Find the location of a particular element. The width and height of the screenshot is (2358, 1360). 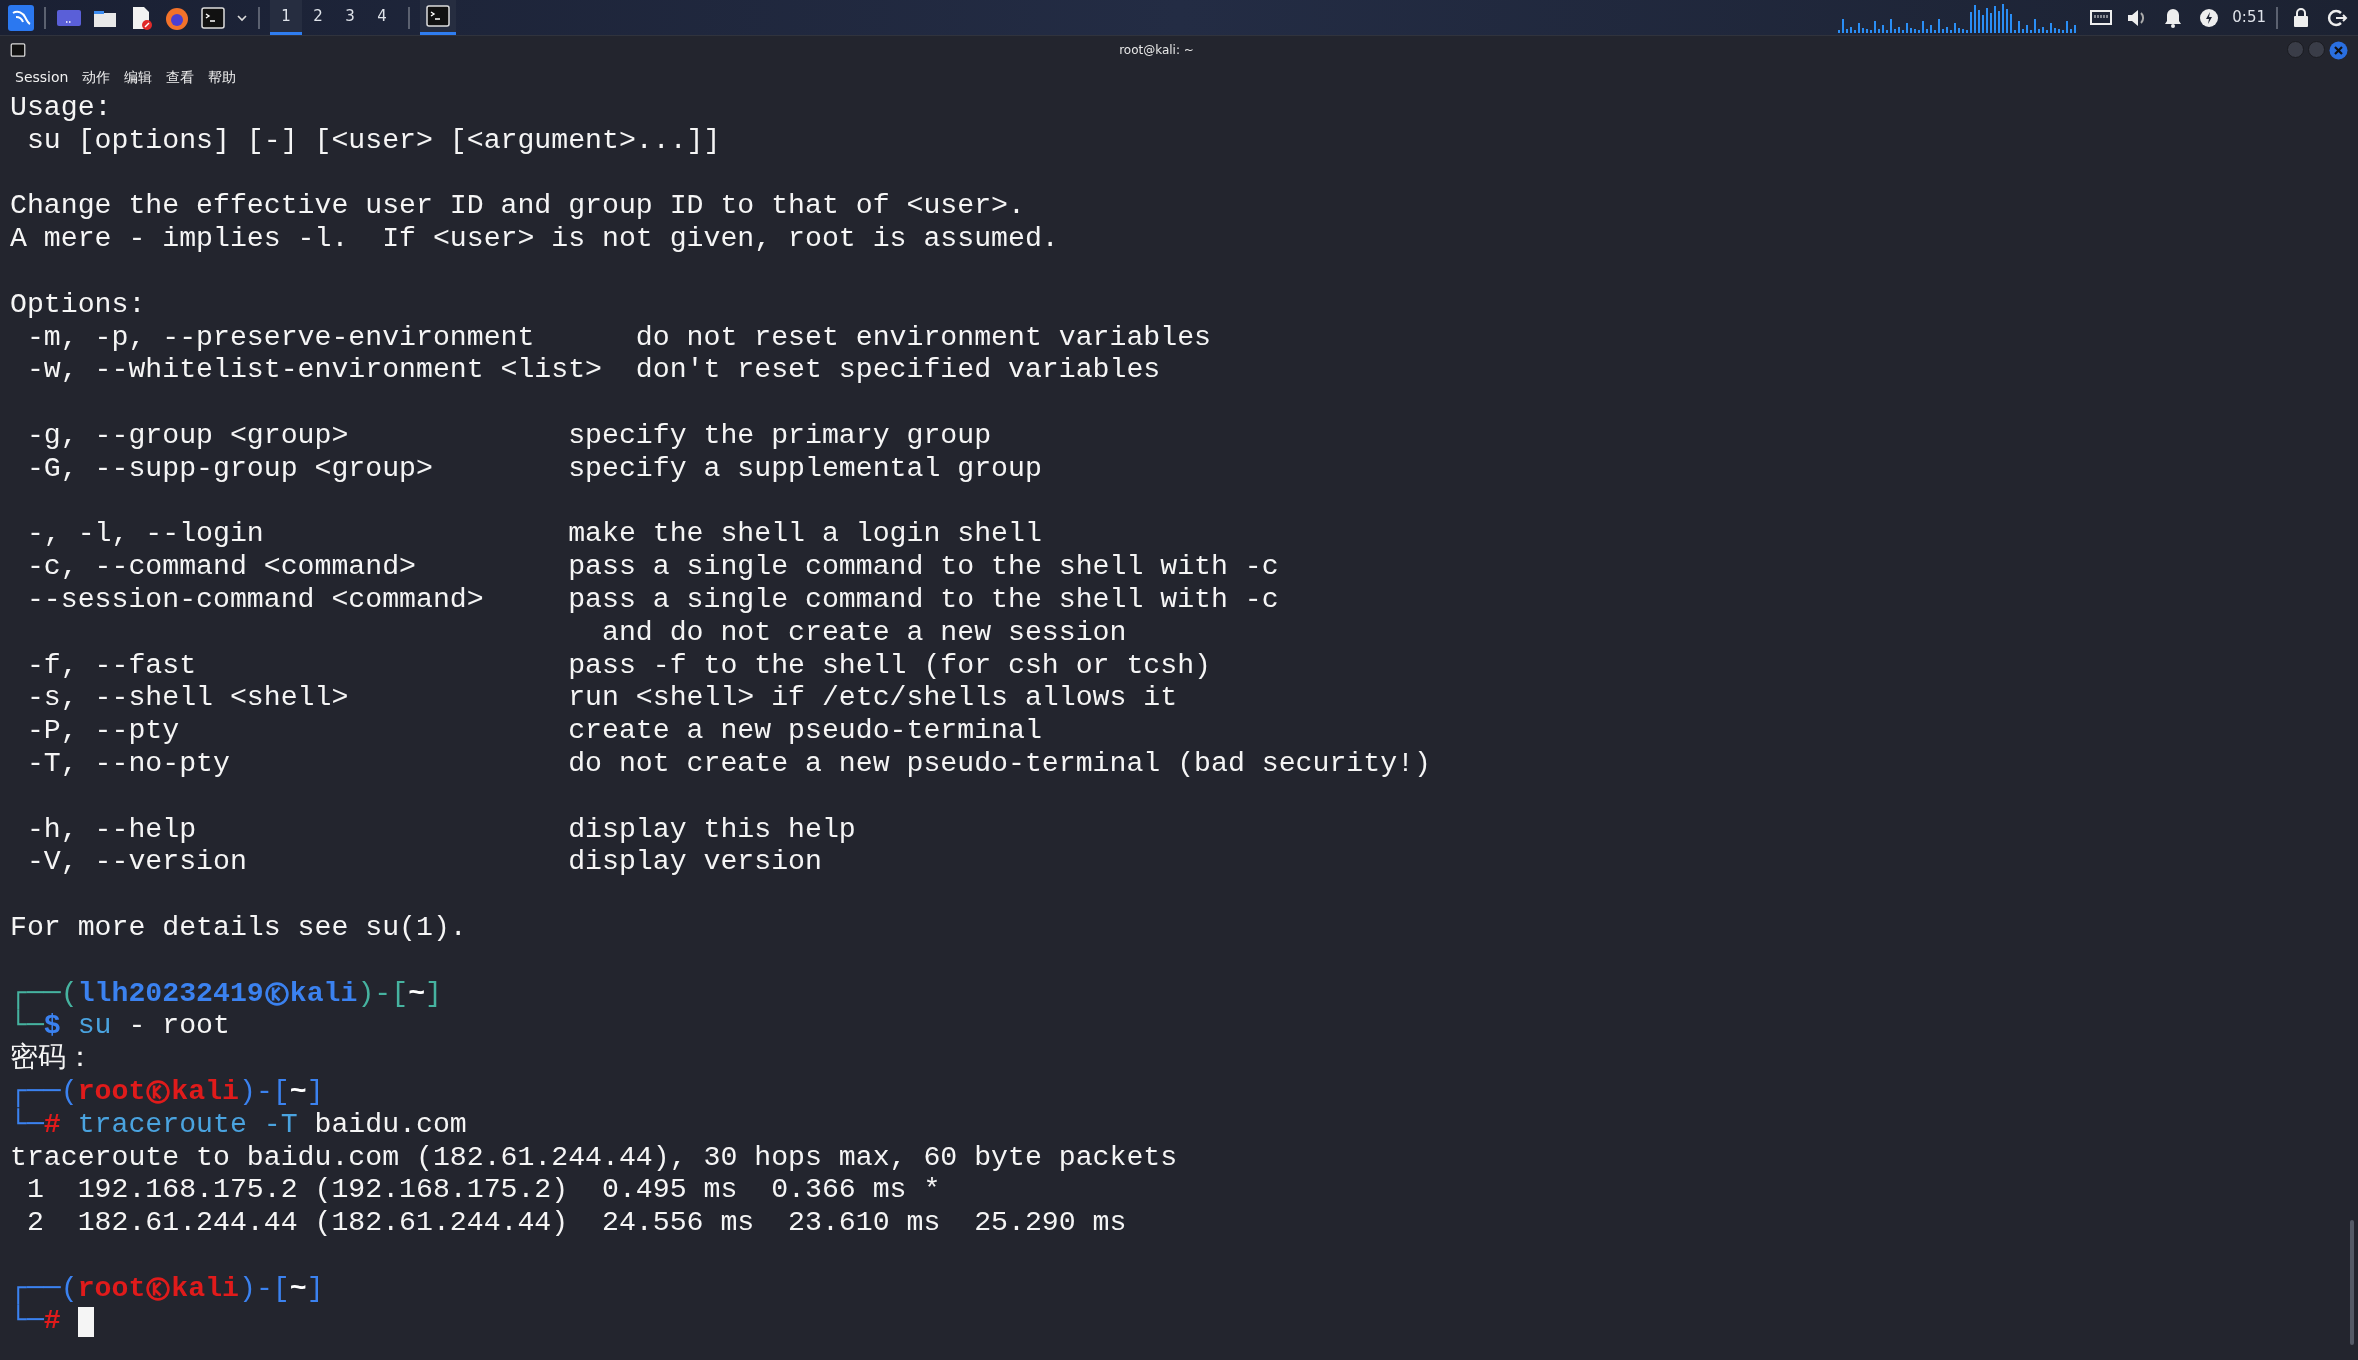

clock-text: 0:51 is located at coordinates (2249, 18).